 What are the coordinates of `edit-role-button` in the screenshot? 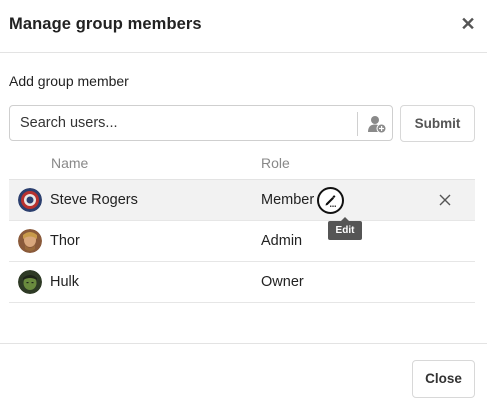 It's located at (330, 200).